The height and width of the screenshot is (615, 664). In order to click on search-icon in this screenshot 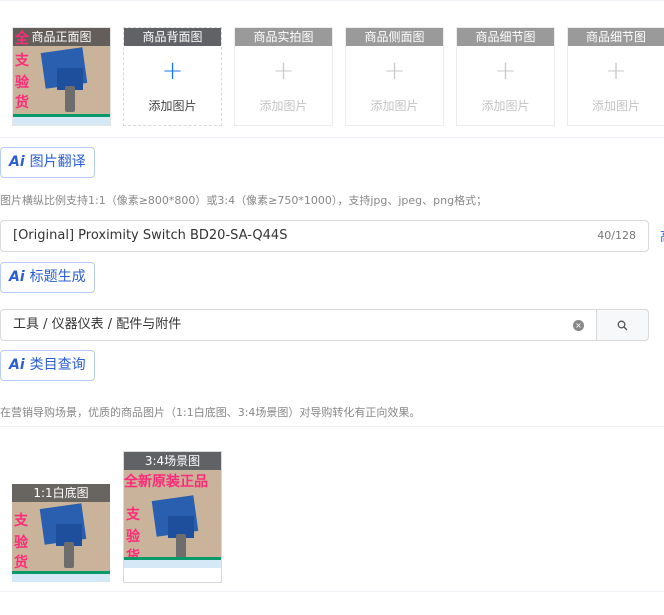, I will do `click(622, 325)`.